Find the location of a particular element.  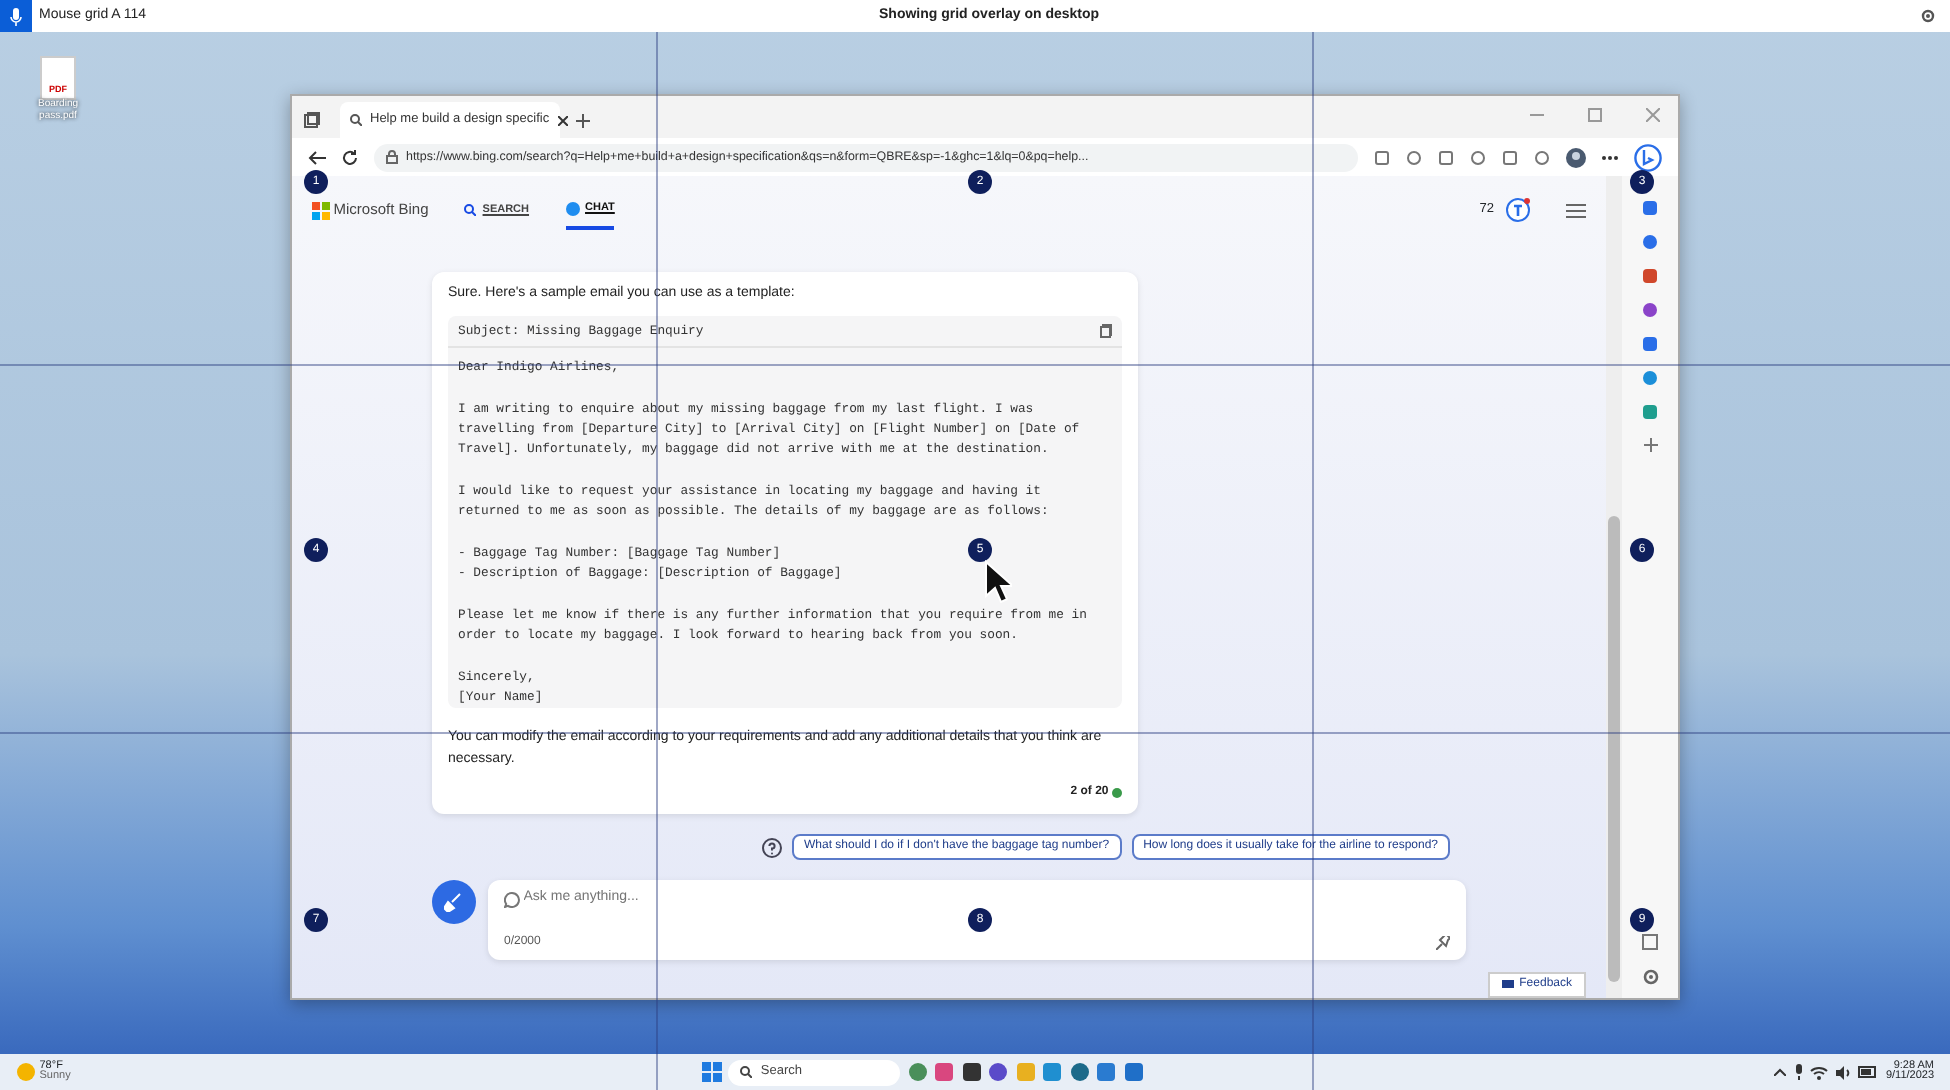

rewards-medal-icon is located at coordinates (1518, 210).